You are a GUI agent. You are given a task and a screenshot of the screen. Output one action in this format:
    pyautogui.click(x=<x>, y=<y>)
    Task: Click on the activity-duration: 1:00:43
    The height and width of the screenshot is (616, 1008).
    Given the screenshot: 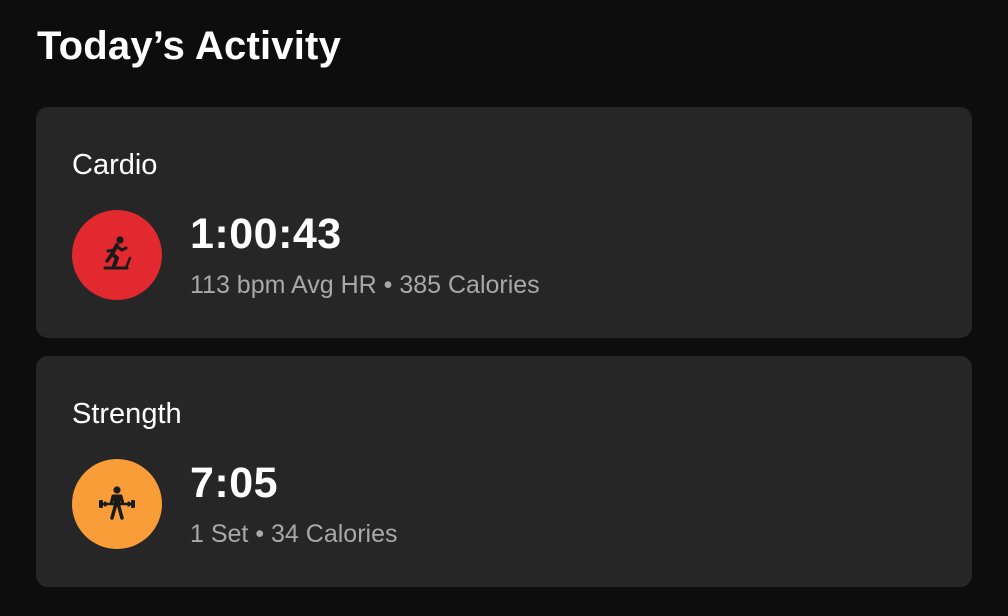 What is the action you would take?
    pyautogui.click(x=266, y=234)
    